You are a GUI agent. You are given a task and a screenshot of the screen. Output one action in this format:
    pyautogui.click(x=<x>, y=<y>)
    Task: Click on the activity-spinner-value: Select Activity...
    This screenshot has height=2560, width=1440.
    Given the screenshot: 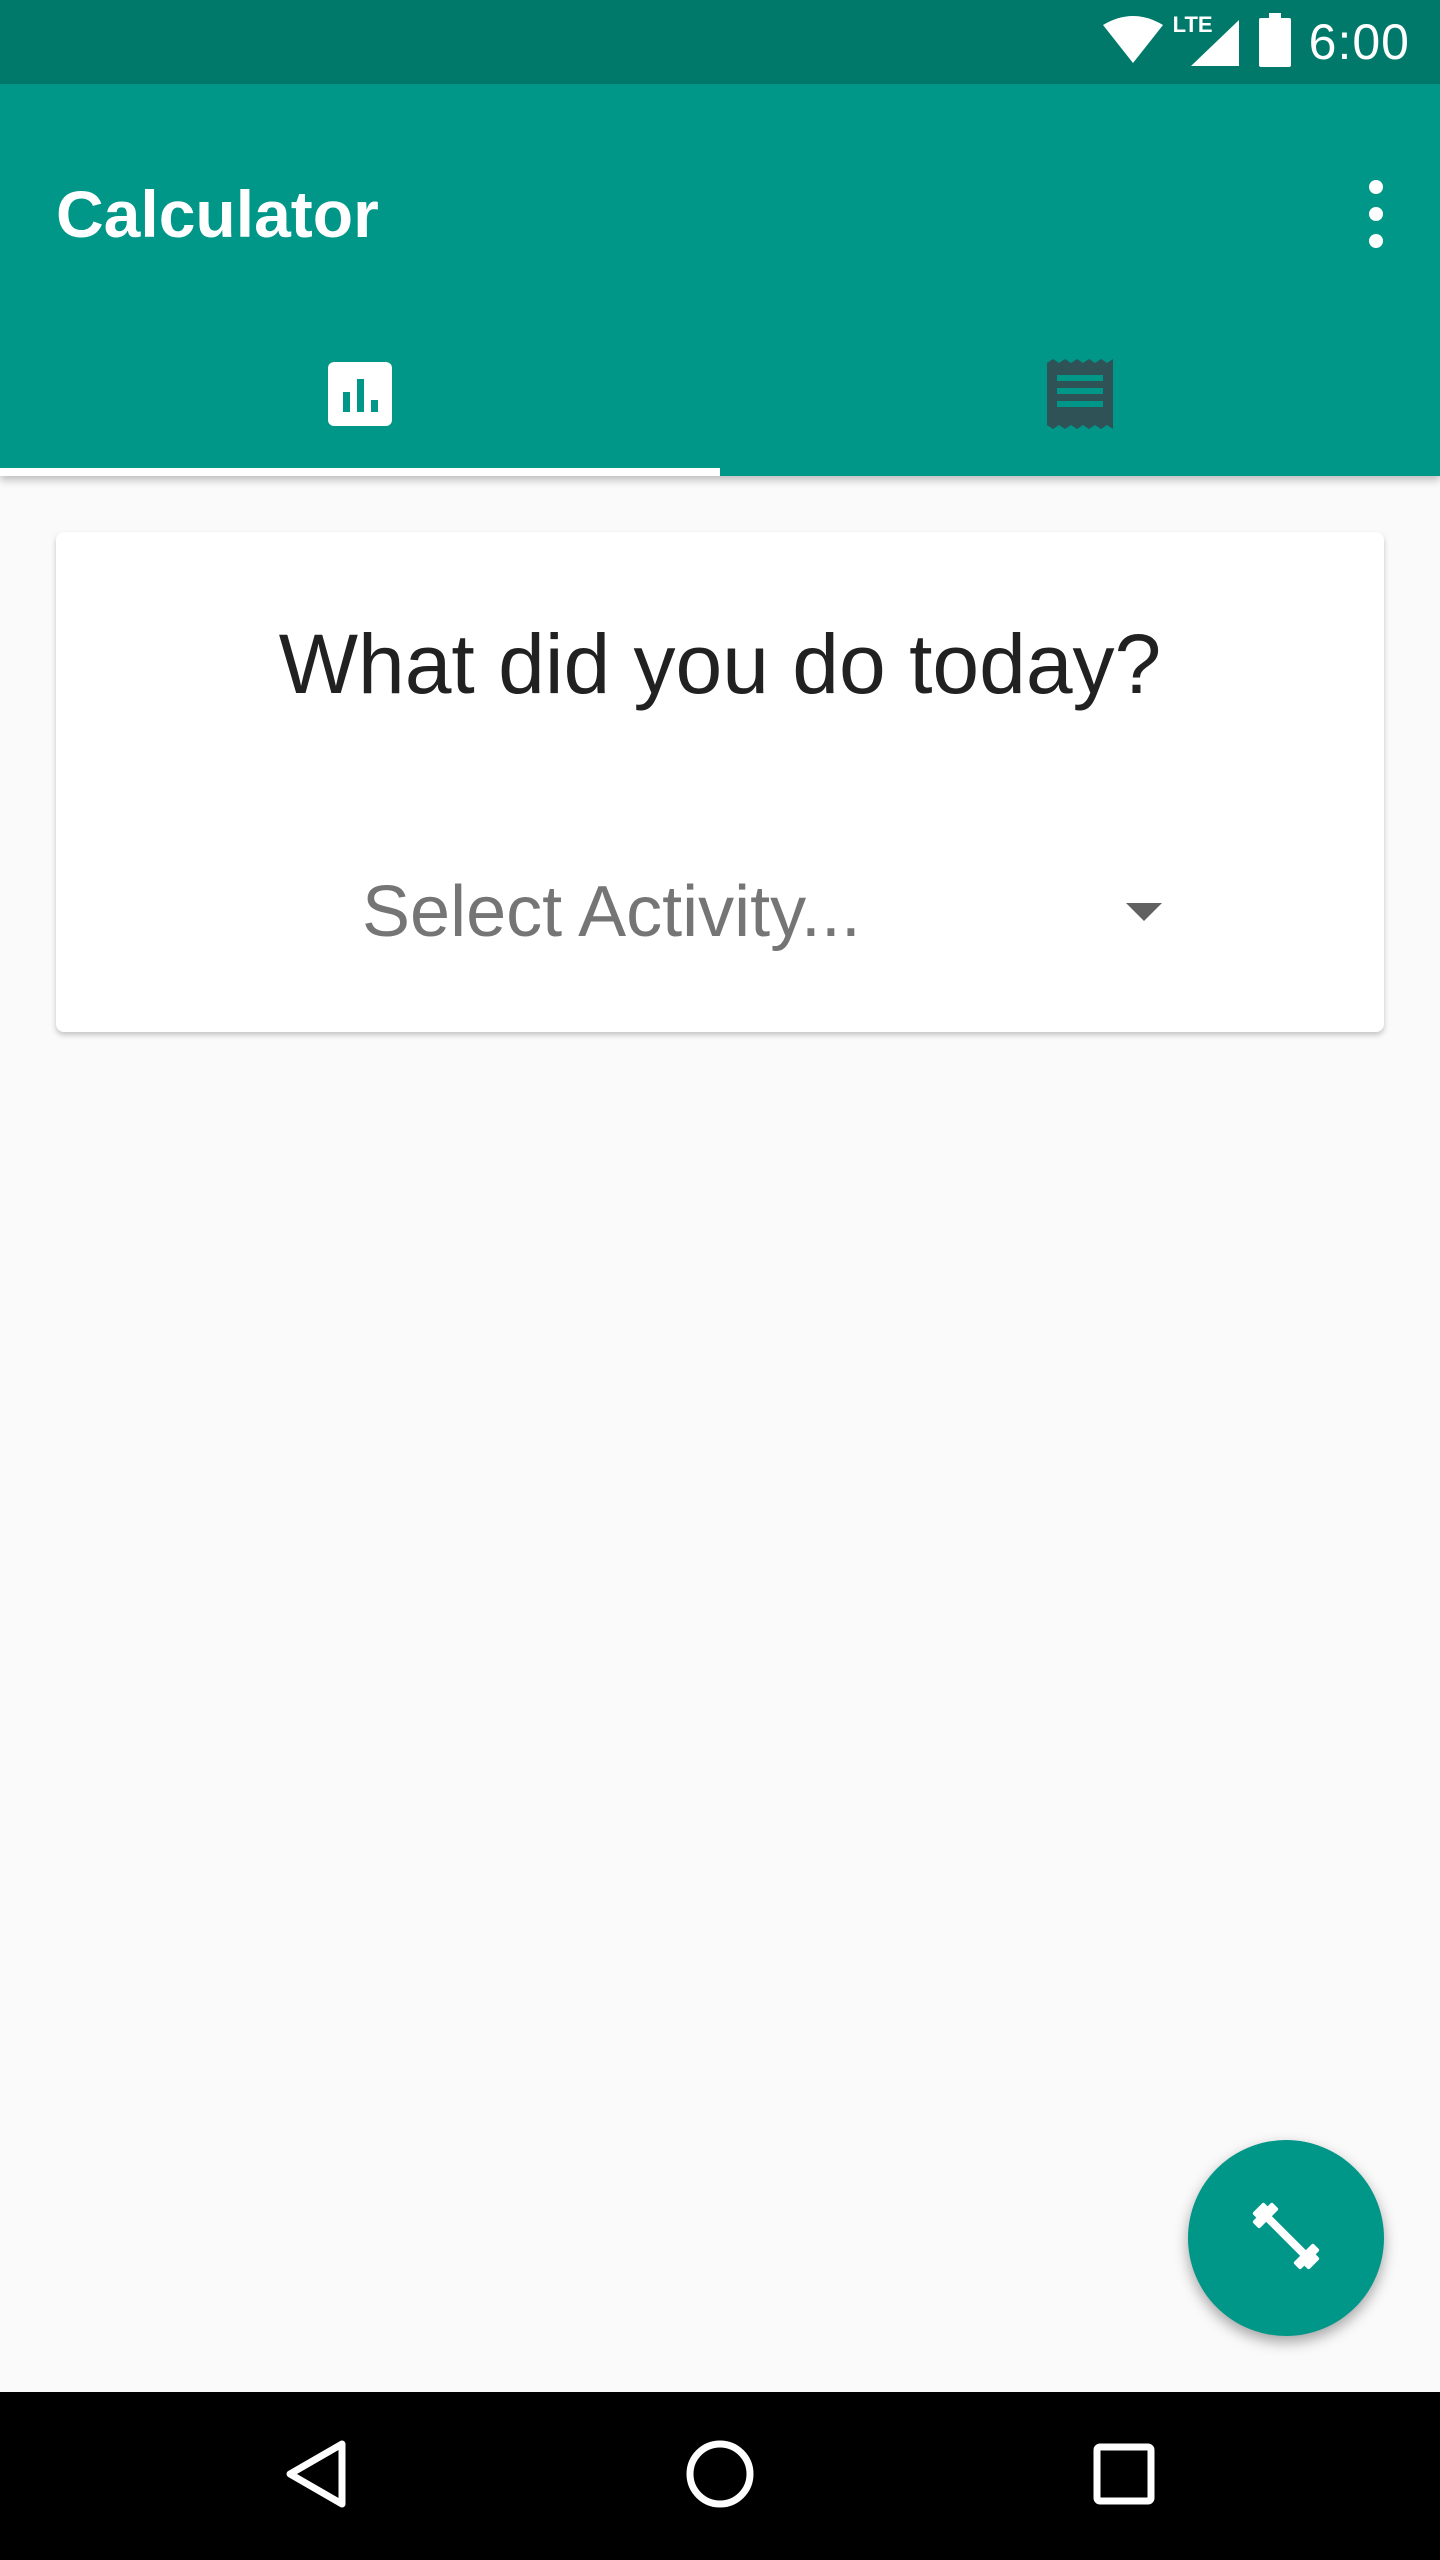 What is the action you would take?
    pyautogui.click(x=611, y=912)
    